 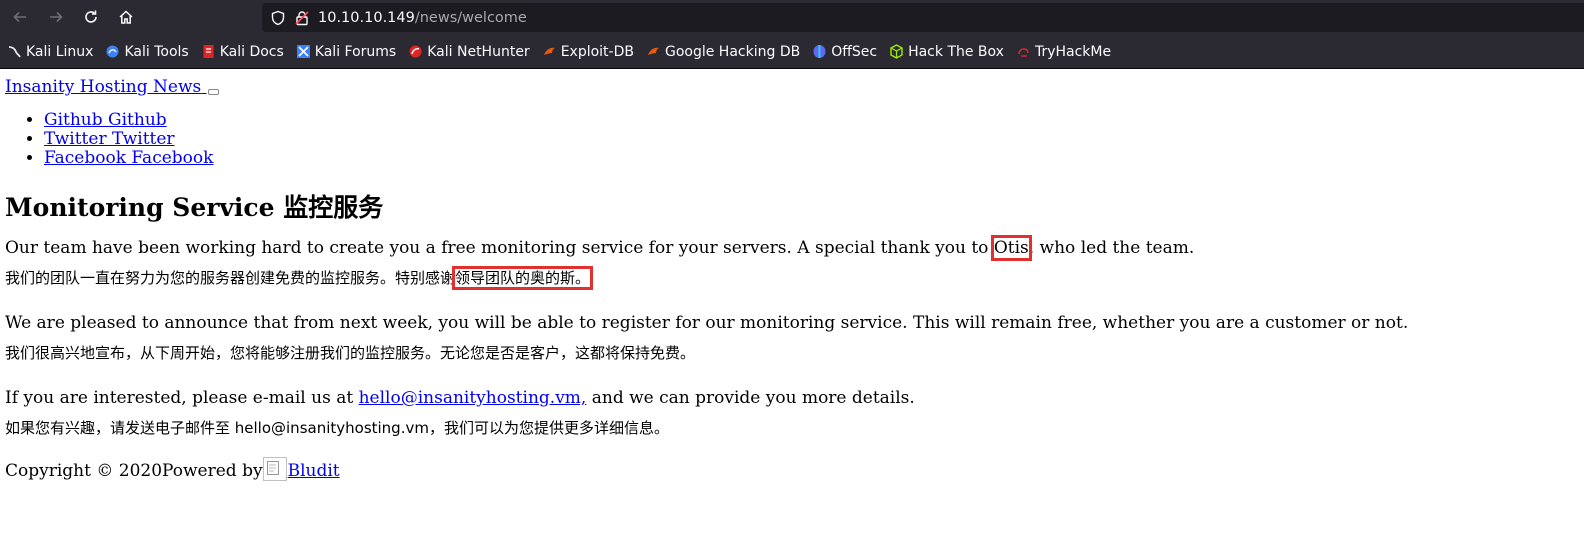 I want to click on text-segment: , who led the team., so click(x=1111, y=248).